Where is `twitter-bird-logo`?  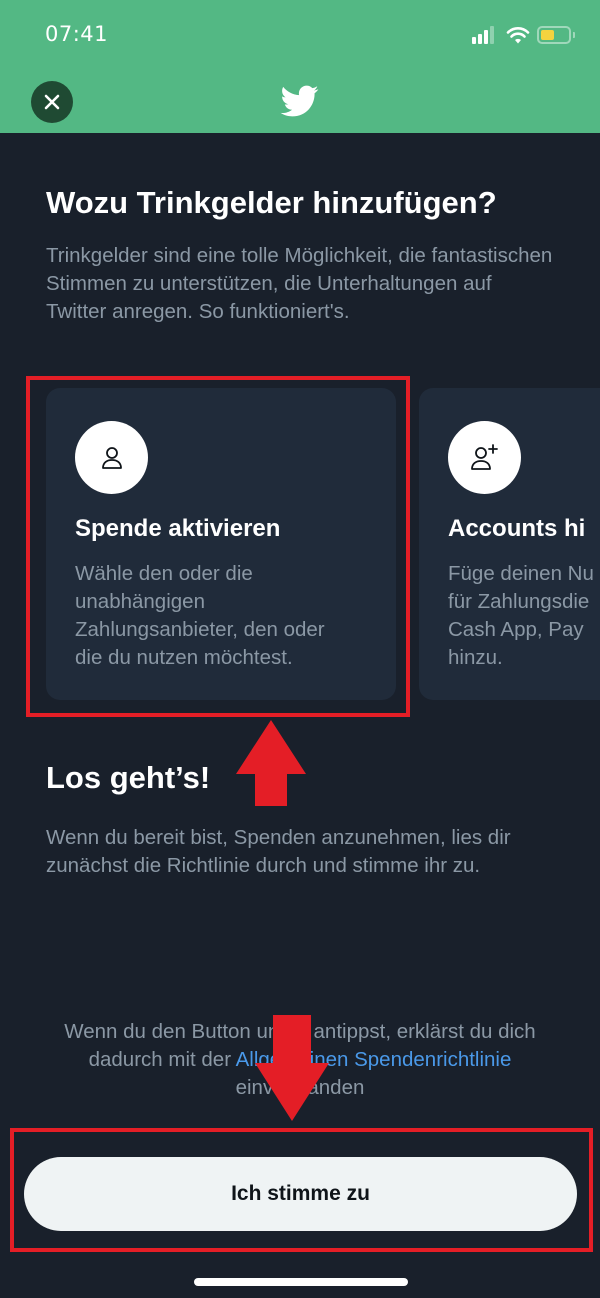
twitter-bird-logo is located at coordinates (299, 101).